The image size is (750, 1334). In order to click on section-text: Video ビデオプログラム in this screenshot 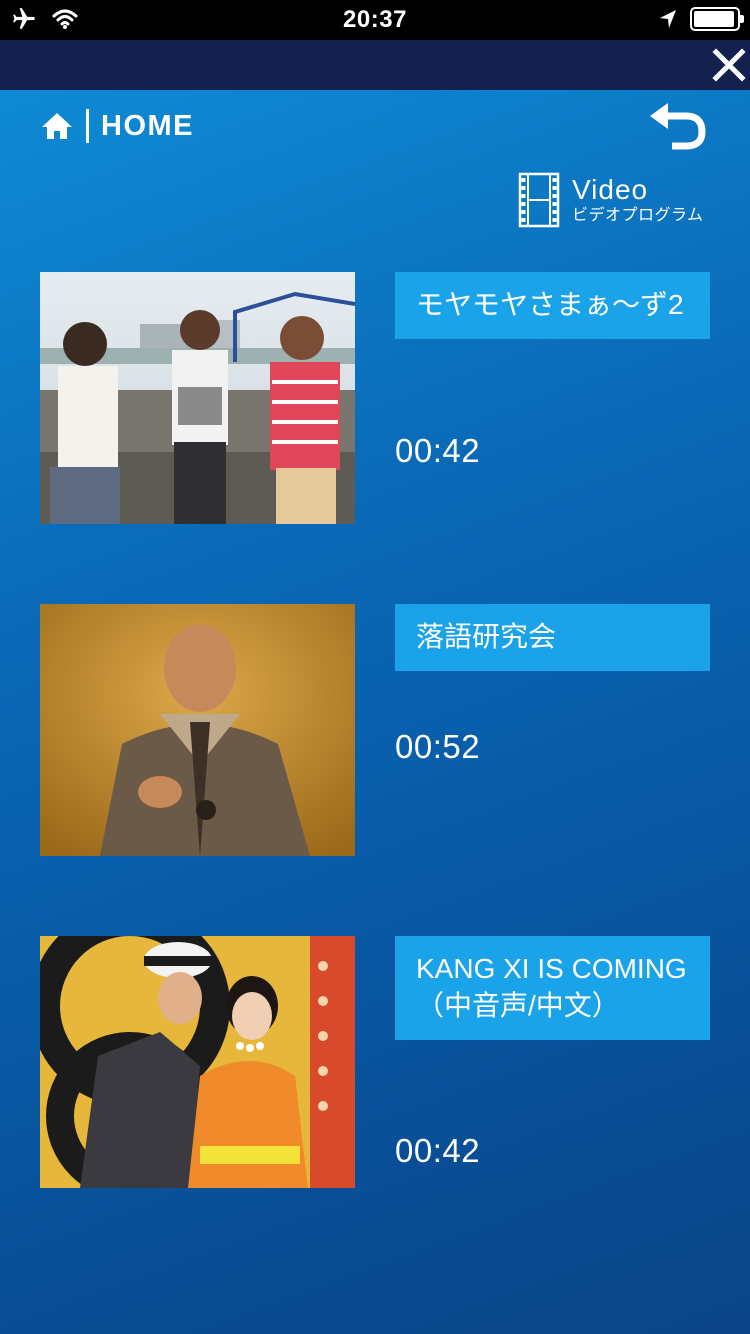, I will do `click(638, 200)`.